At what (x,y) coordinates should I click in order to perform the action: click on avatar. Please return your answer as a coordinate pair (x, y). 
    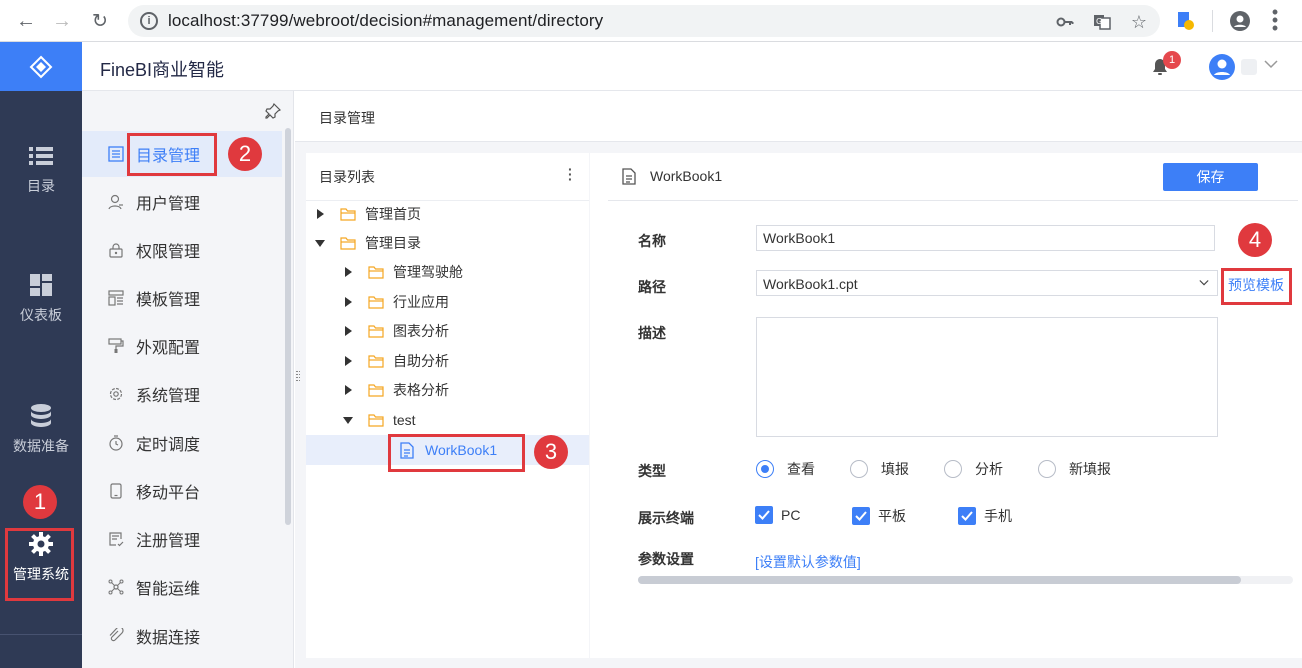
    Looking at the image, I should click on (1222, 67).